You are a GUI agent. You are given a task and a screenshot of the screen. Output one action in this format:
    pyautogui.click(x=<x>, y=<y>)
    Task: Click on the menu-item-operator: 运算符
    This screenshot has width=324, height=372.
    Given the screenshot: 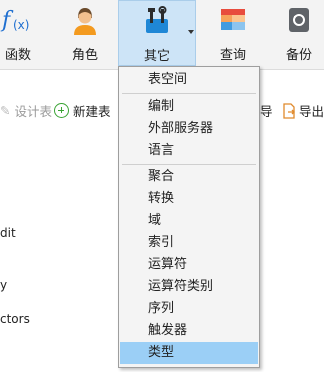 What is the action you would take?
    pyautogui.click(x=189, y=265)
    